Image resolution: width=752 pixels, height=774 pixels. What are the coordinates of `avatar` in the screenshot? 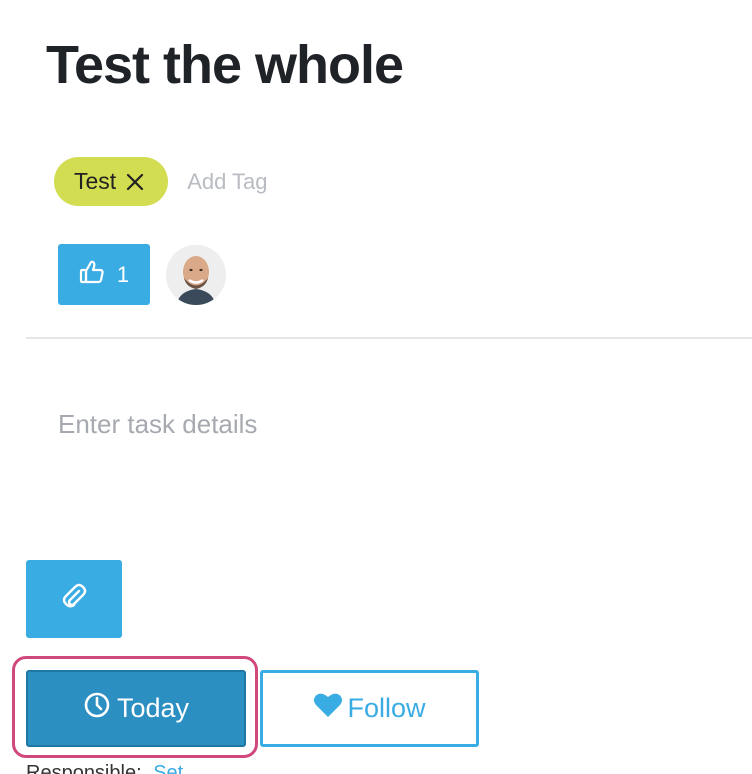 It's located at (196, 274).